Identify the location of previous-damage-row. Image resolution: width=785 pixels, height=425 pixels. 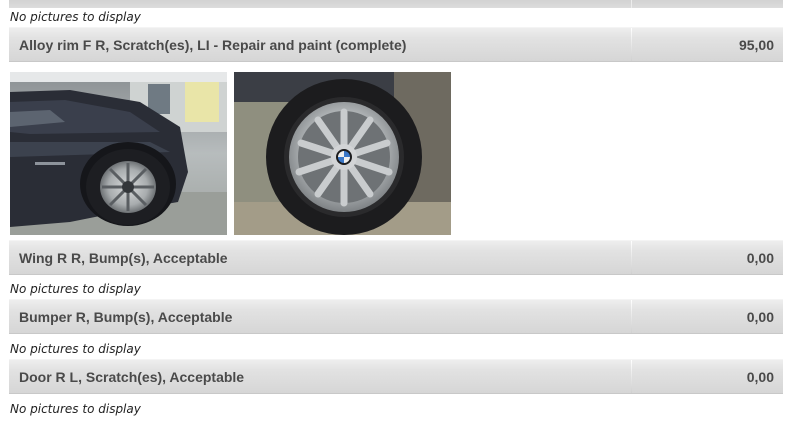
(396, 4).